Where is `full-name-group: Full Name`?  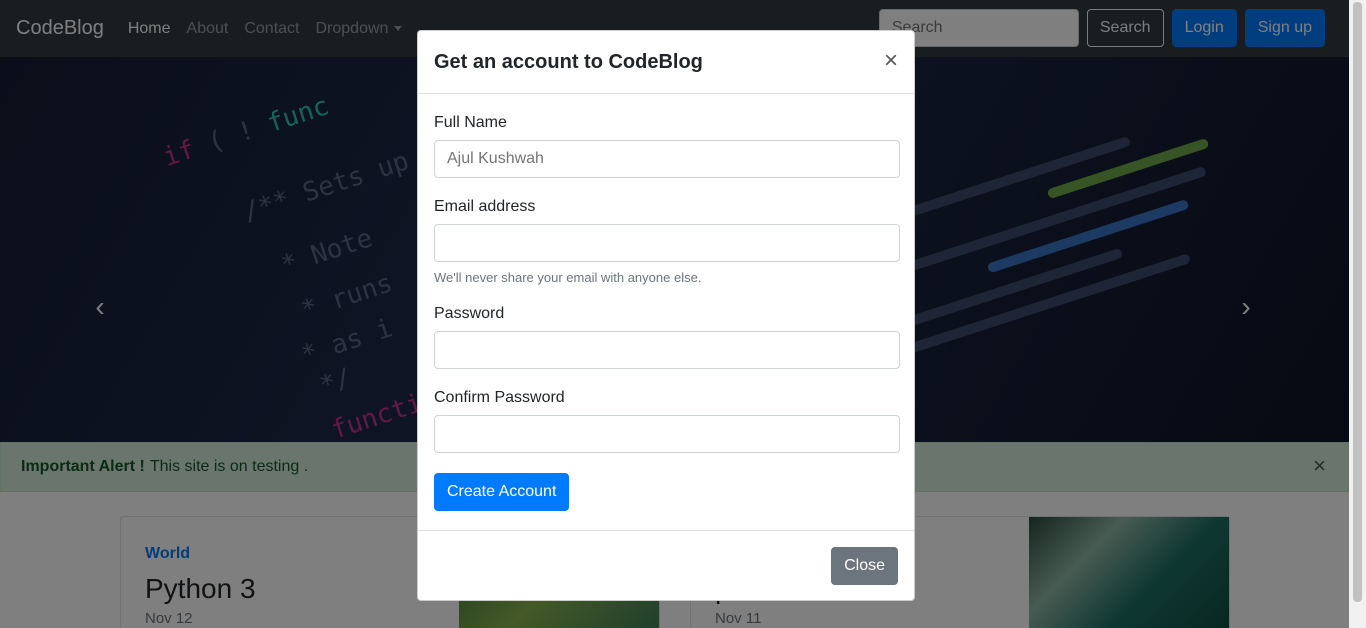 full-name-group: Full Name is located at coordinates (667, 146).